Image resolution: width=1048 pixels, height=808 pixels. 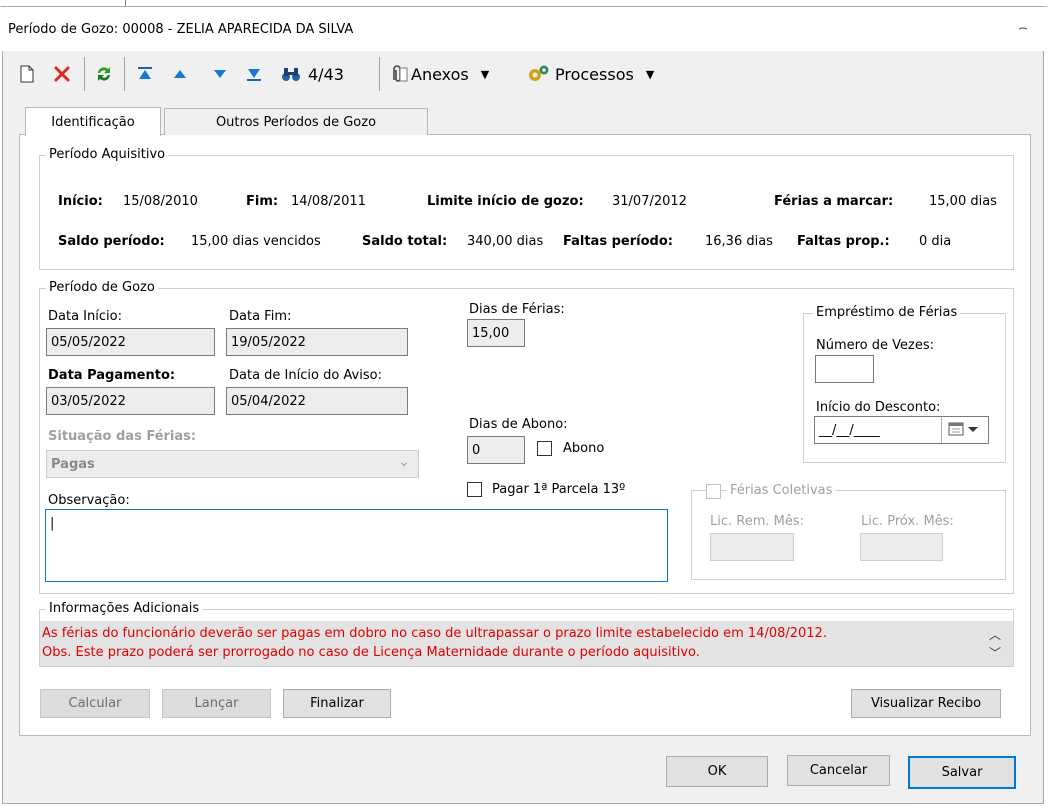 What do you see at coordinates (85, 316) in the screenshot?
I see `data-inicio-label: Data Início:` at bounding box center [85, 316].